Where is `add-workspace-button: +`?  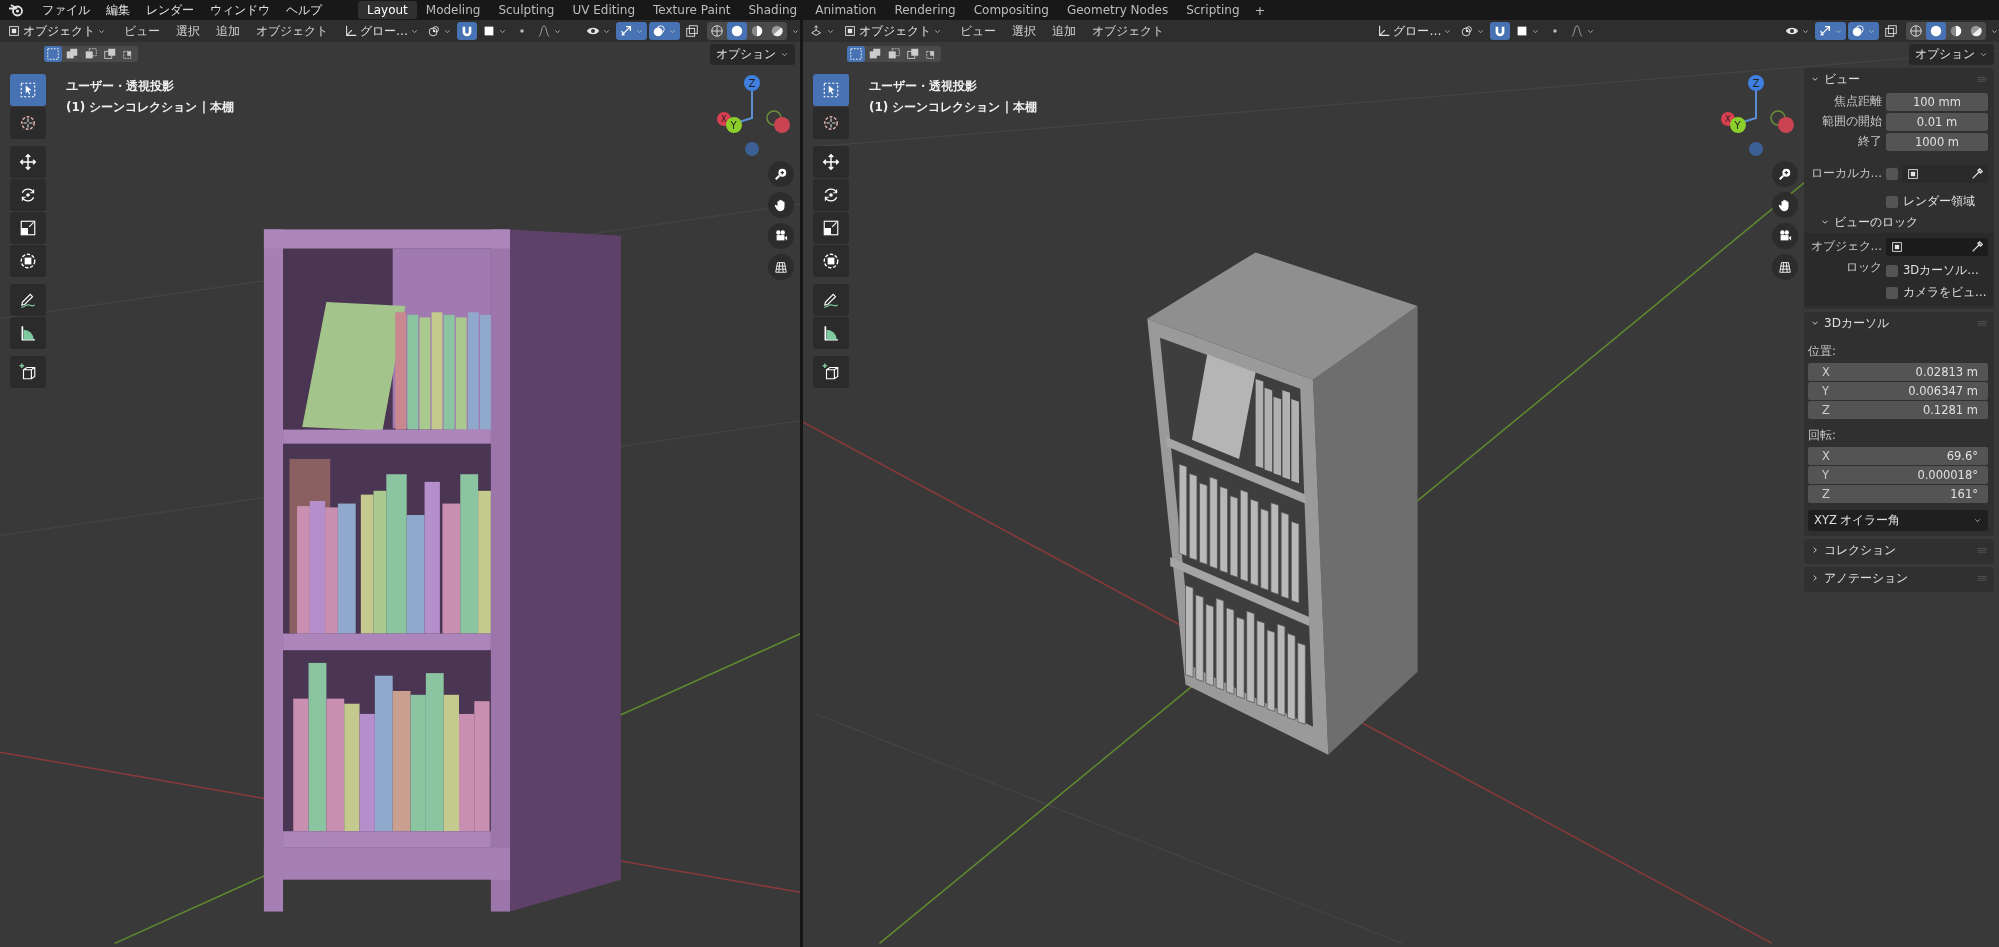
add-workspace-button: + is located at coordinates (1260, 10).